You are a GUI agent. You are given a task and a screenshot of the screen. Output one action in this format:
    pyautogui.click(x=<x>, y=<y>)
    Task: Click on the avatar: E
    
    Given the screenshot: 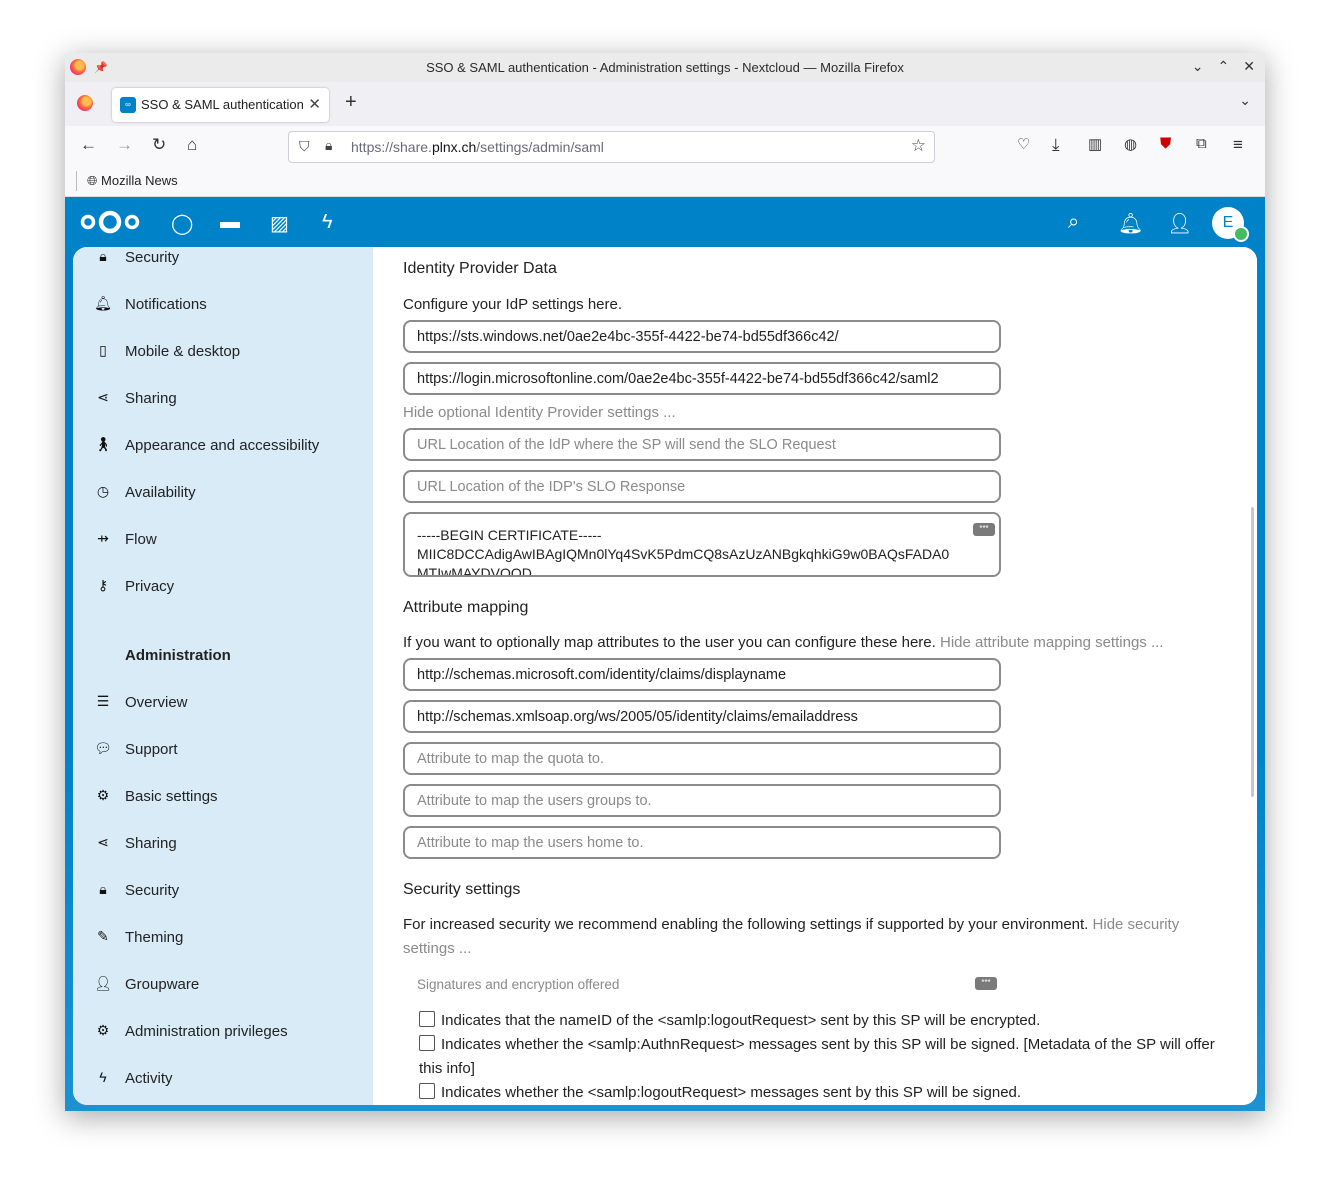 What is the action you would take?
    pyautogui.click(x=1230, y=224)
    